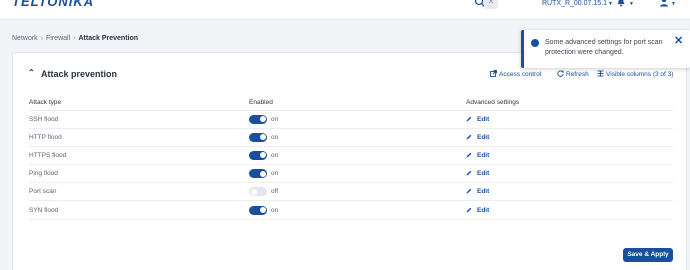 This screenshot has height=270, width=690. Describe the element at coordinates (664, 3) in the screenshot. I see `user-icon` at that location.